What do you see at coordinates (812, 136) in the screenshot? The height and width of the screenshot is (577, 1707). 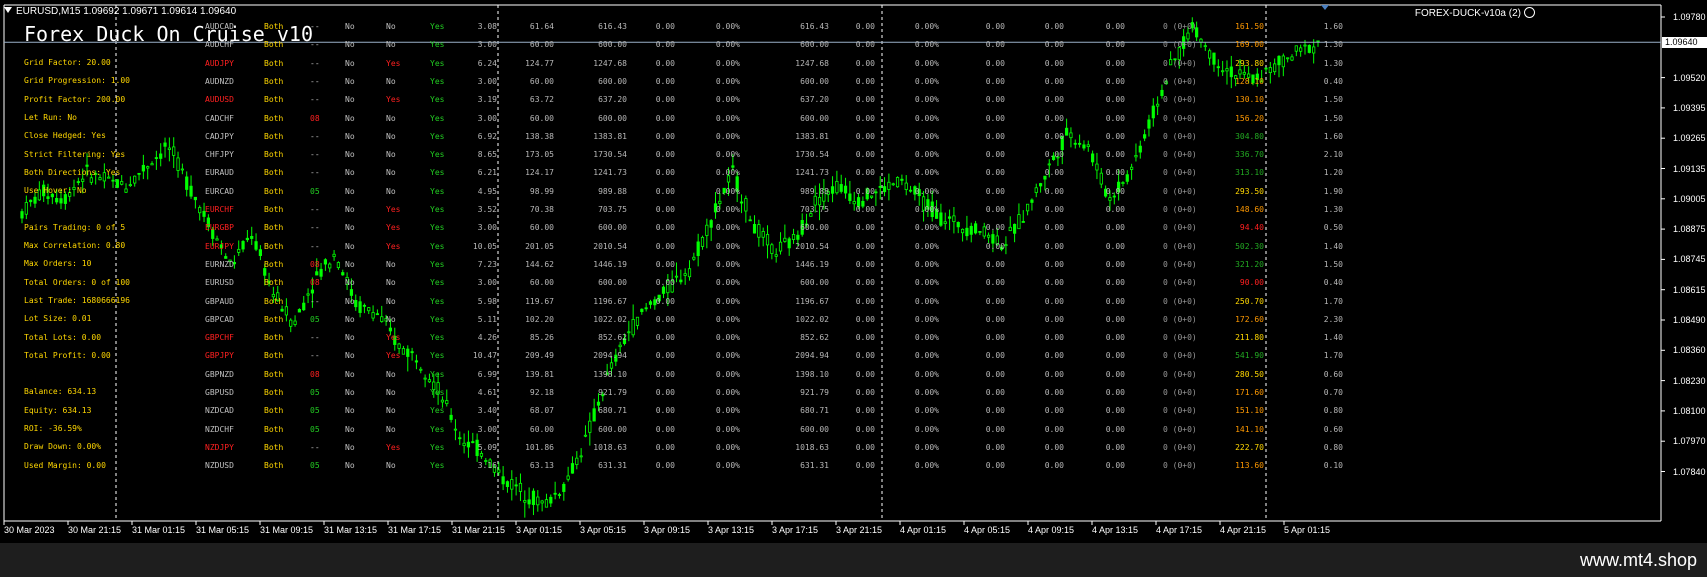 I see `table-cell-n6: 1383.81` at bounding box center [812, 136].